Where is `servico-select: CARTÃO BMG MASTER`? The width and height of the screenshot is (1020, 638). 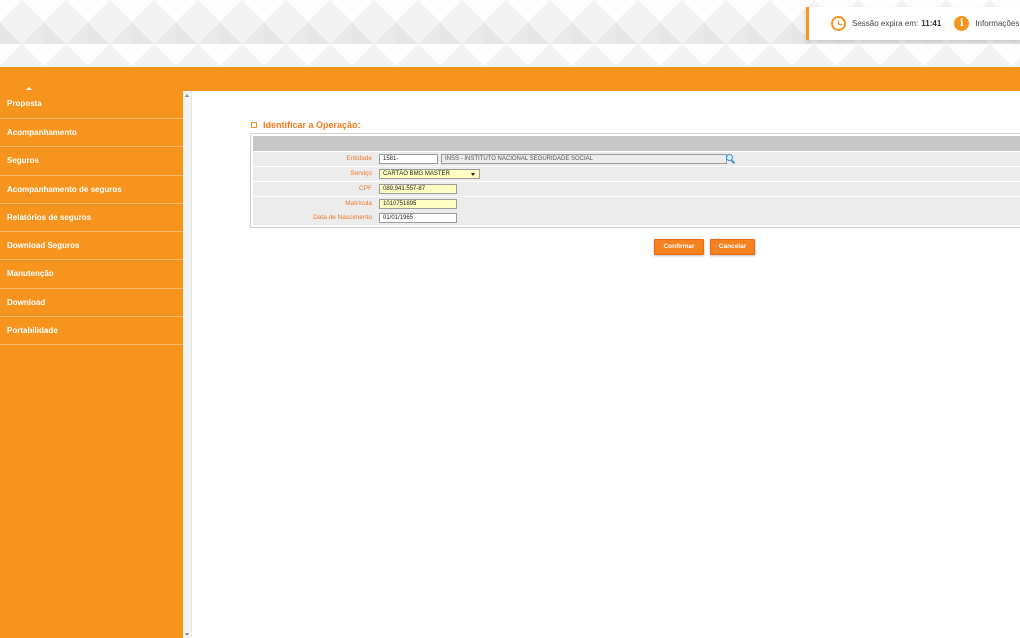 servico-select: CARTÃO BMG MASTER is located at coordinates (429, 174).